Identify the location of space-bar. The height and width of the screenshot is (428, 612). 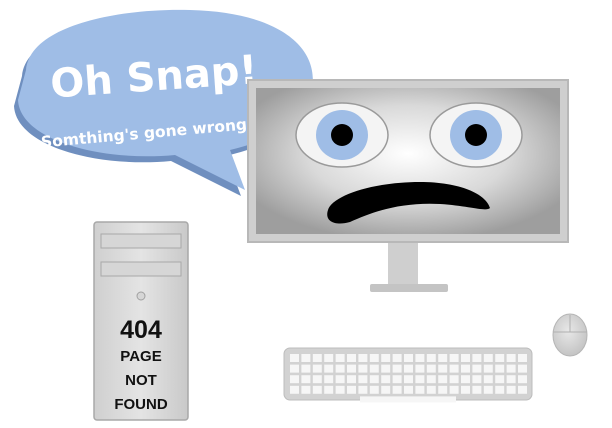
(408, 399).